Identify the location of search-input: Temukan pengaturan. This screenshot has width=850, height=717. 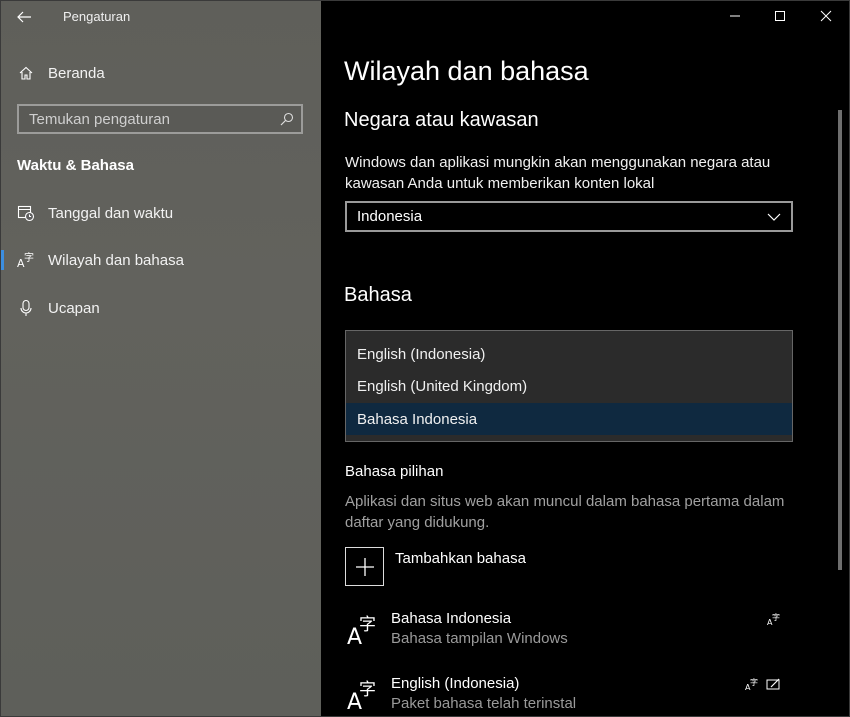
(160, 119).